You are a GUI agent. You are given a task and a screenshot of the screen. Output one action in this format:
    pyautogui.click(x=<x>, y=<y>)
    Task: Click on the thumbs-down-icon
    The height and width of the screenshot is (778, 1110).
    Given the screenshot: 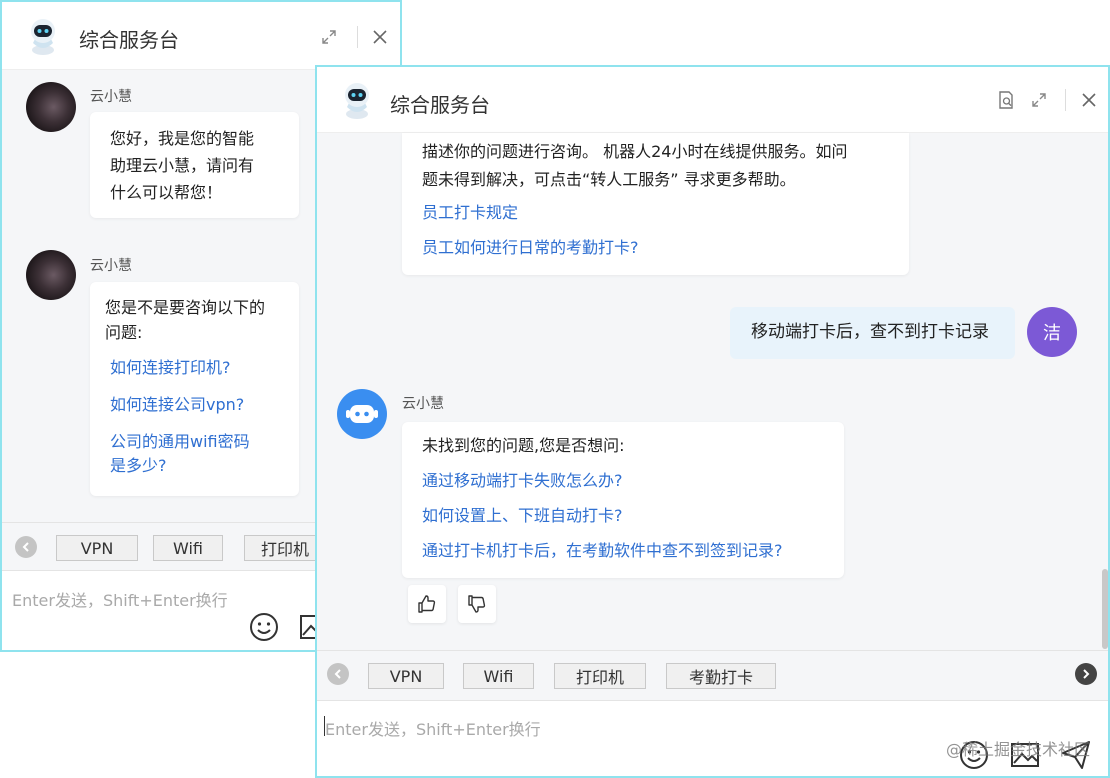 What is the action you would take?
    pyautogui.click(x=477, y=604)
    